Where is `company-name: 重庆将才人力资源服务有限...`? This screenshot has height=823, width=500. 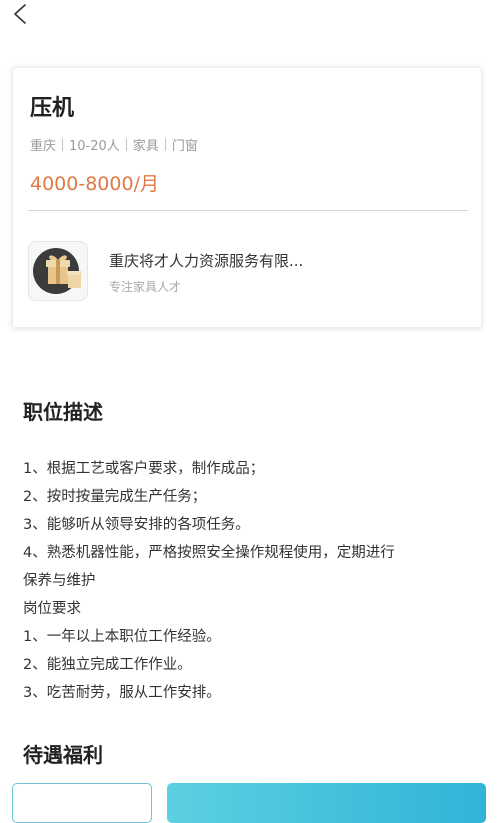
company-name: 重庆将才人力资源服务有限... is located at coordinates (206, 260).